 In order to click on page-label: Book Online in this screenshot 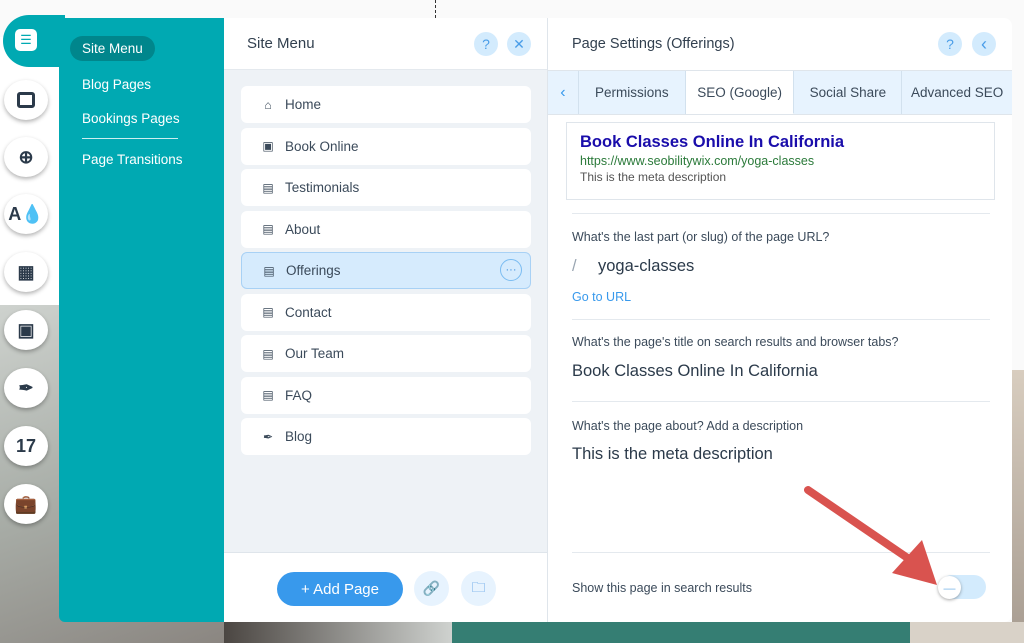, I will do `click(322, 146)`.